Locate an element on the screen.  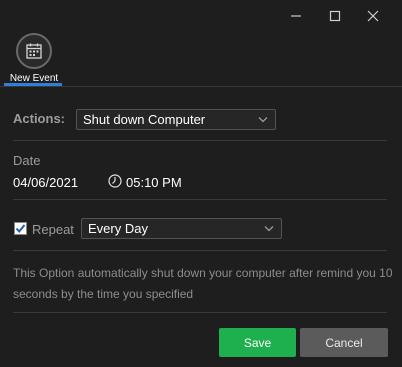
minimize-button is located at coordinates (296, 16).